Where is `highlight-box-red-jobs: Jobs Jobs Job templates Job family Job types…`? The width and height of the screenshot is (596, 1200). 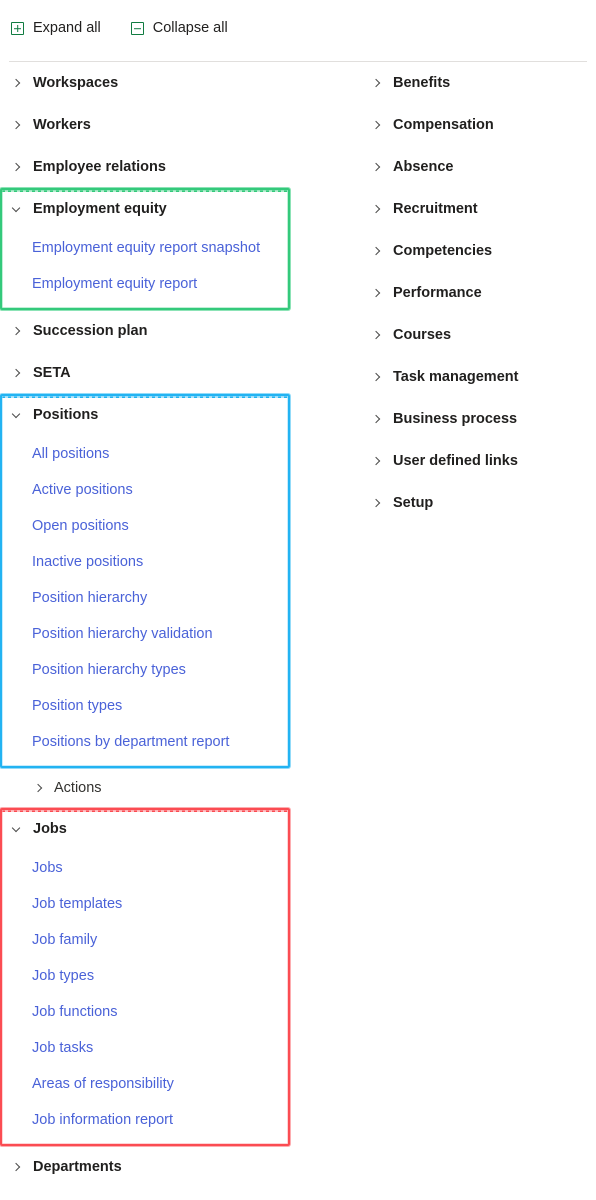
highlight-box-red-jobs: Jobs Jobs Job templates Job family Job types… is located at coordinates (145, 977).